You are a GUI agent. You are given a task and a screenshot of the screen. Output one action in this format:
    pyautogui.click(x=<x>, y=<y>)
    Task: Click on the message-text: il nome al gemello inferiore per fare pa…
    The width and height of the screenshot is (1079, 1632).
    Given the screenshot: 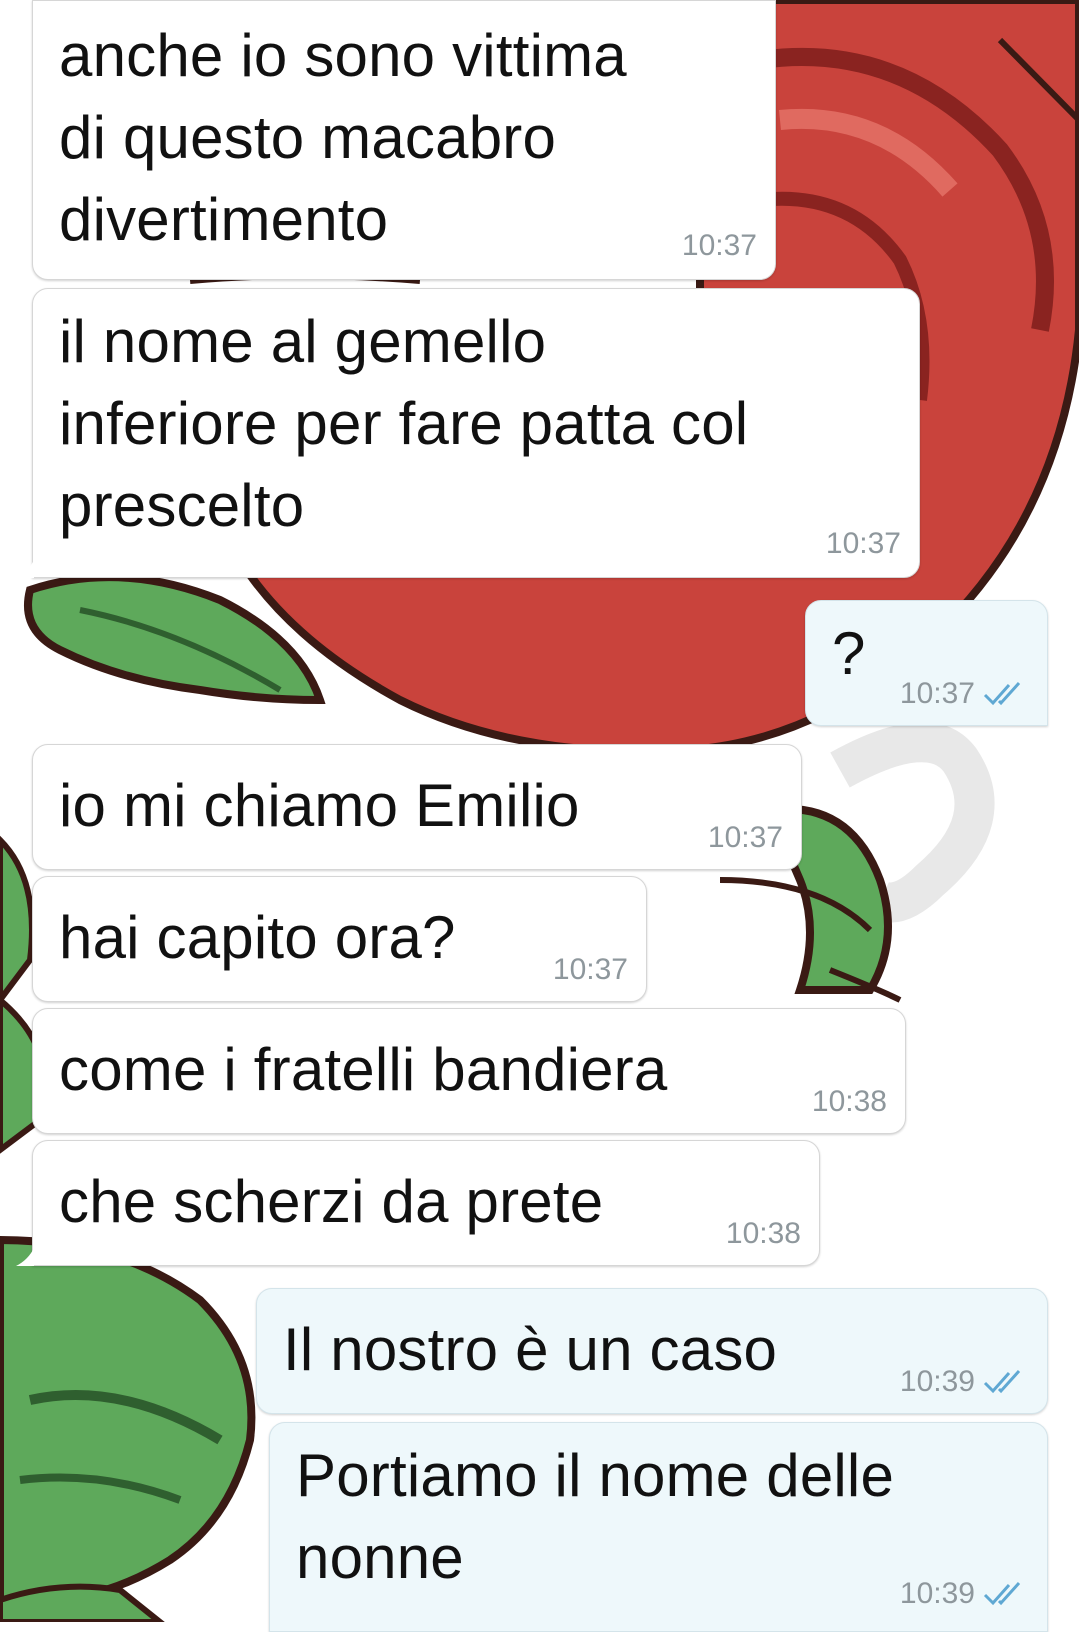 What is the action you would take?
    pyautogui.click(x=404, y=423)
    